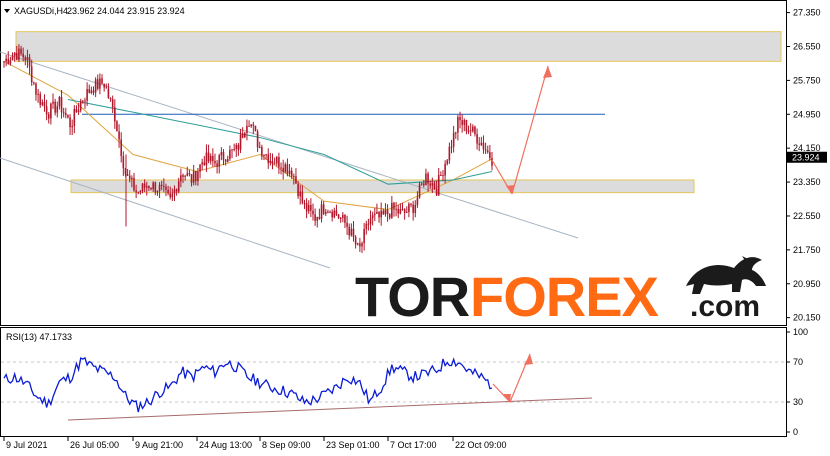 This screenshot has height=456, width=830. I want to click on last-price-badge: 23.924, so click(807, 157).